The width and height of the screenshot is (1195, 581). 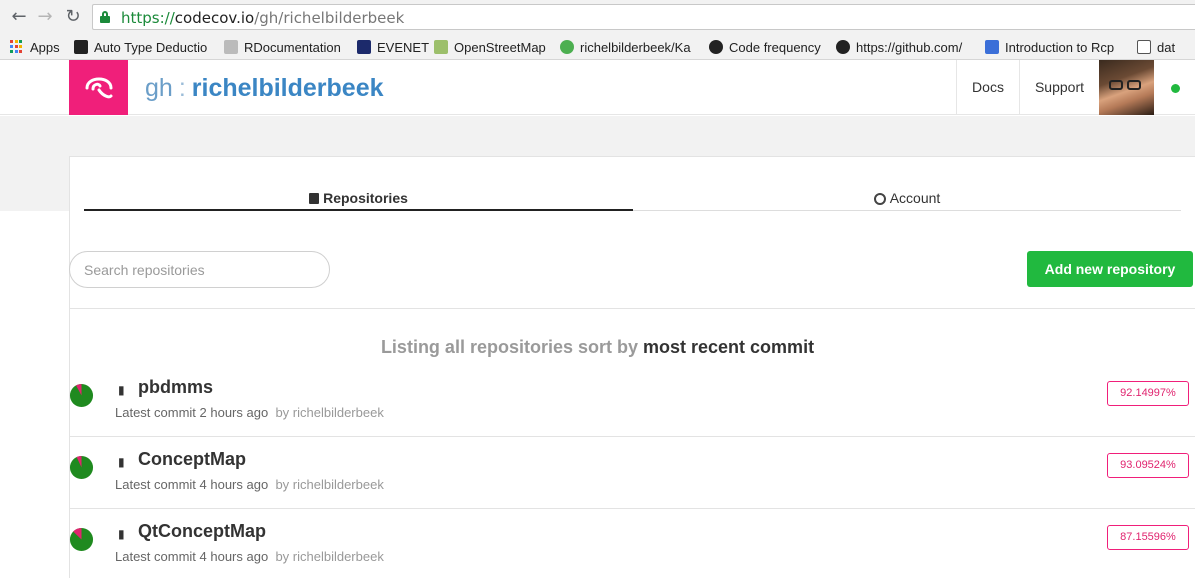 I want to click on rdoc-icon, so click(x=231, y=47).